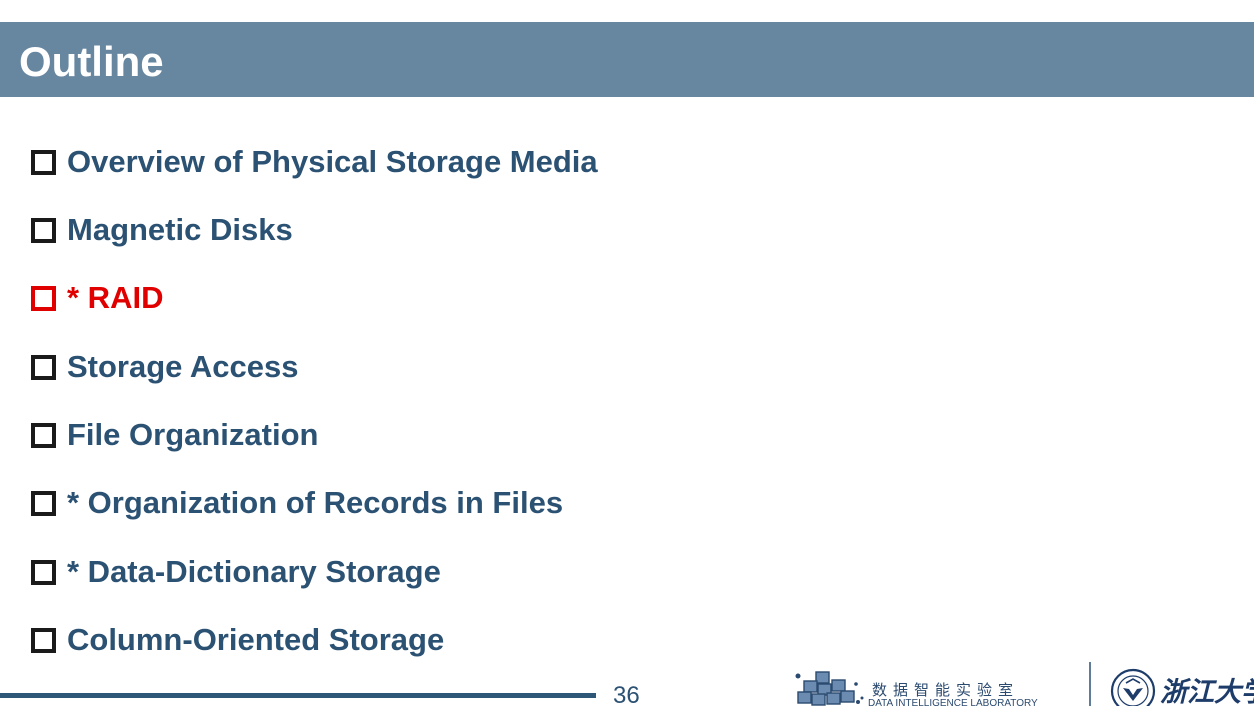 This screenshot has width=1254, height=710. What do you see at coordinates (332, 161) in the screenshot?
I see `outline-item-label: Overview of Physical Storage Media` at bounding box center [332, 161].